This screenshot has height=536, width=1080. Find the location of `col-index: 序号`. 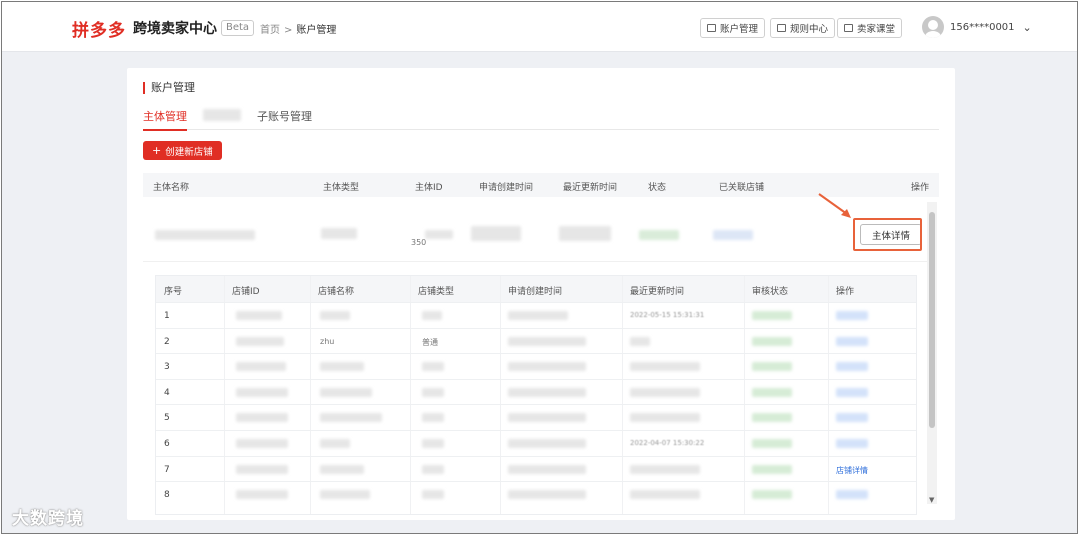

col-index: 序号 is located at coordinates (173, 292).